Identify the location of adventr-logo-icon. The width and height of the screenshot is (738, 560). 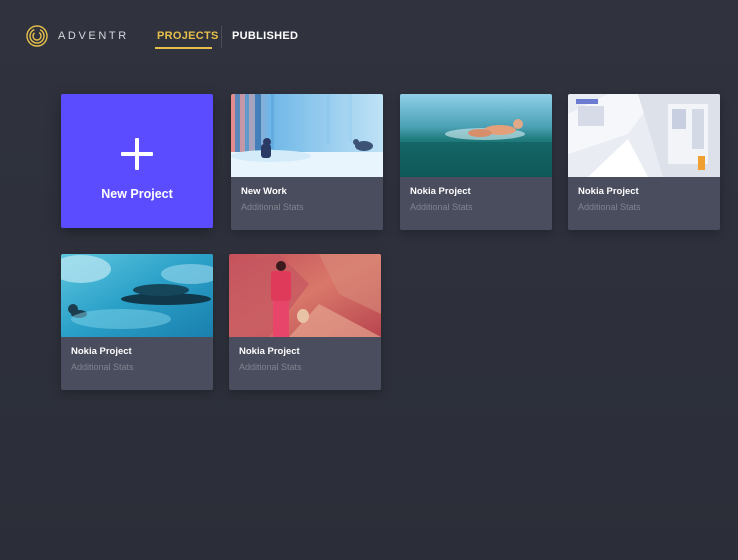
(37, 36).